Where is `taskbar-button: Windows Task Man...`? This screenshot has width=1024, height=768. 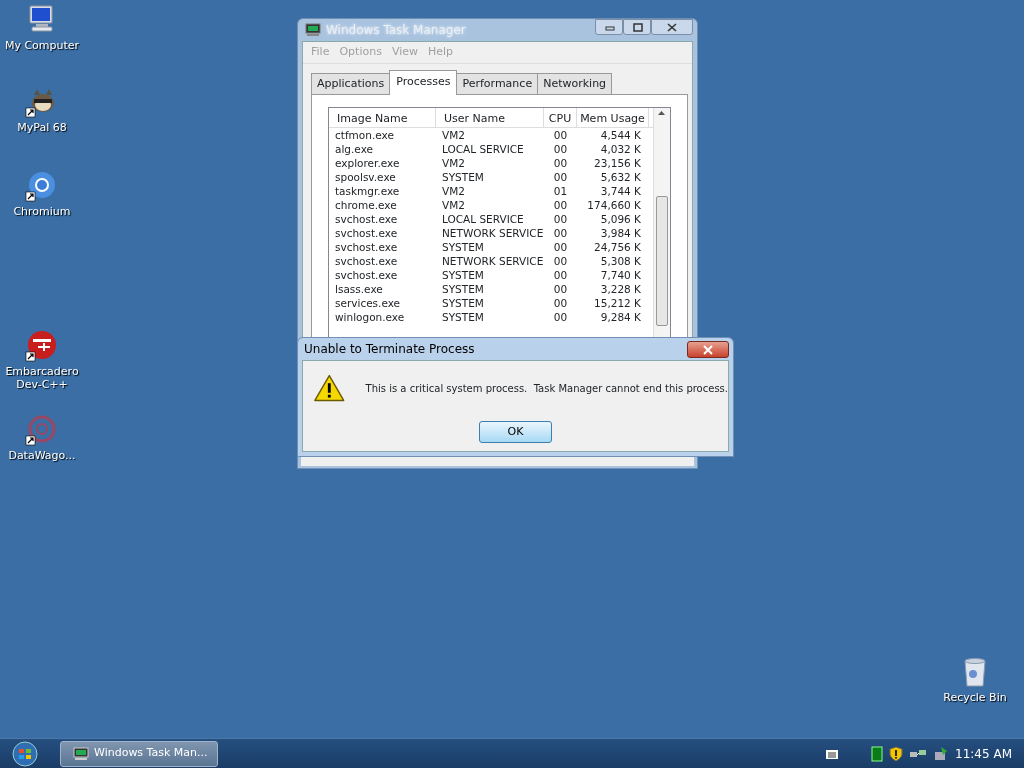 taskbar-button: Windows Task Man... is located at coordinates (139, 753).